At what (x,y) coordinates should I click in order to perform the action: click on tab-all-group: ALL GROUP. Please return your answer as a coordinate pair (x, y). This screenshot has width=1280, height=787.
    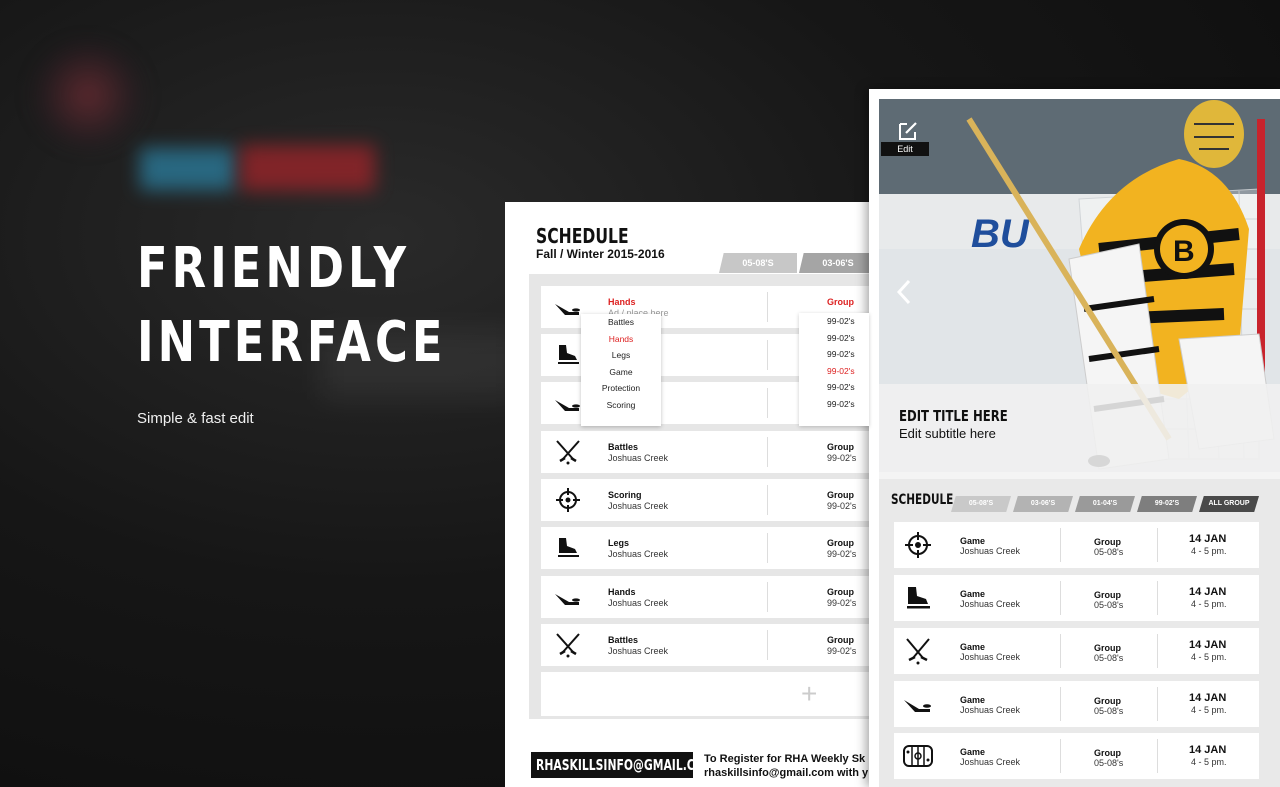
    Looking at the image, I should click on (1229, 504).